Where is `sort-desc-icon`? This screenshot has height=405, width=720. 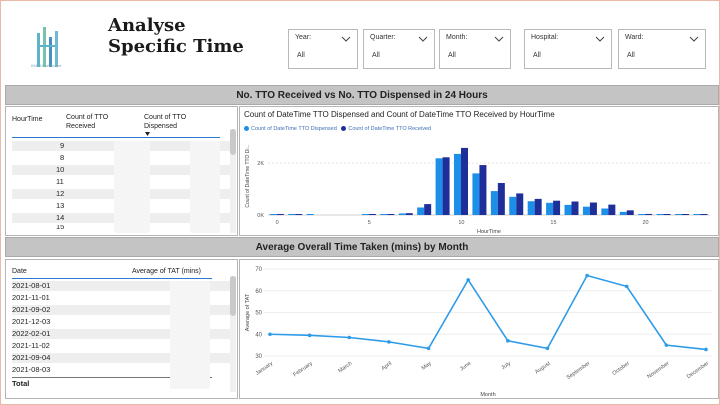 sort-desc-icon is located at coordinates (147, 134).